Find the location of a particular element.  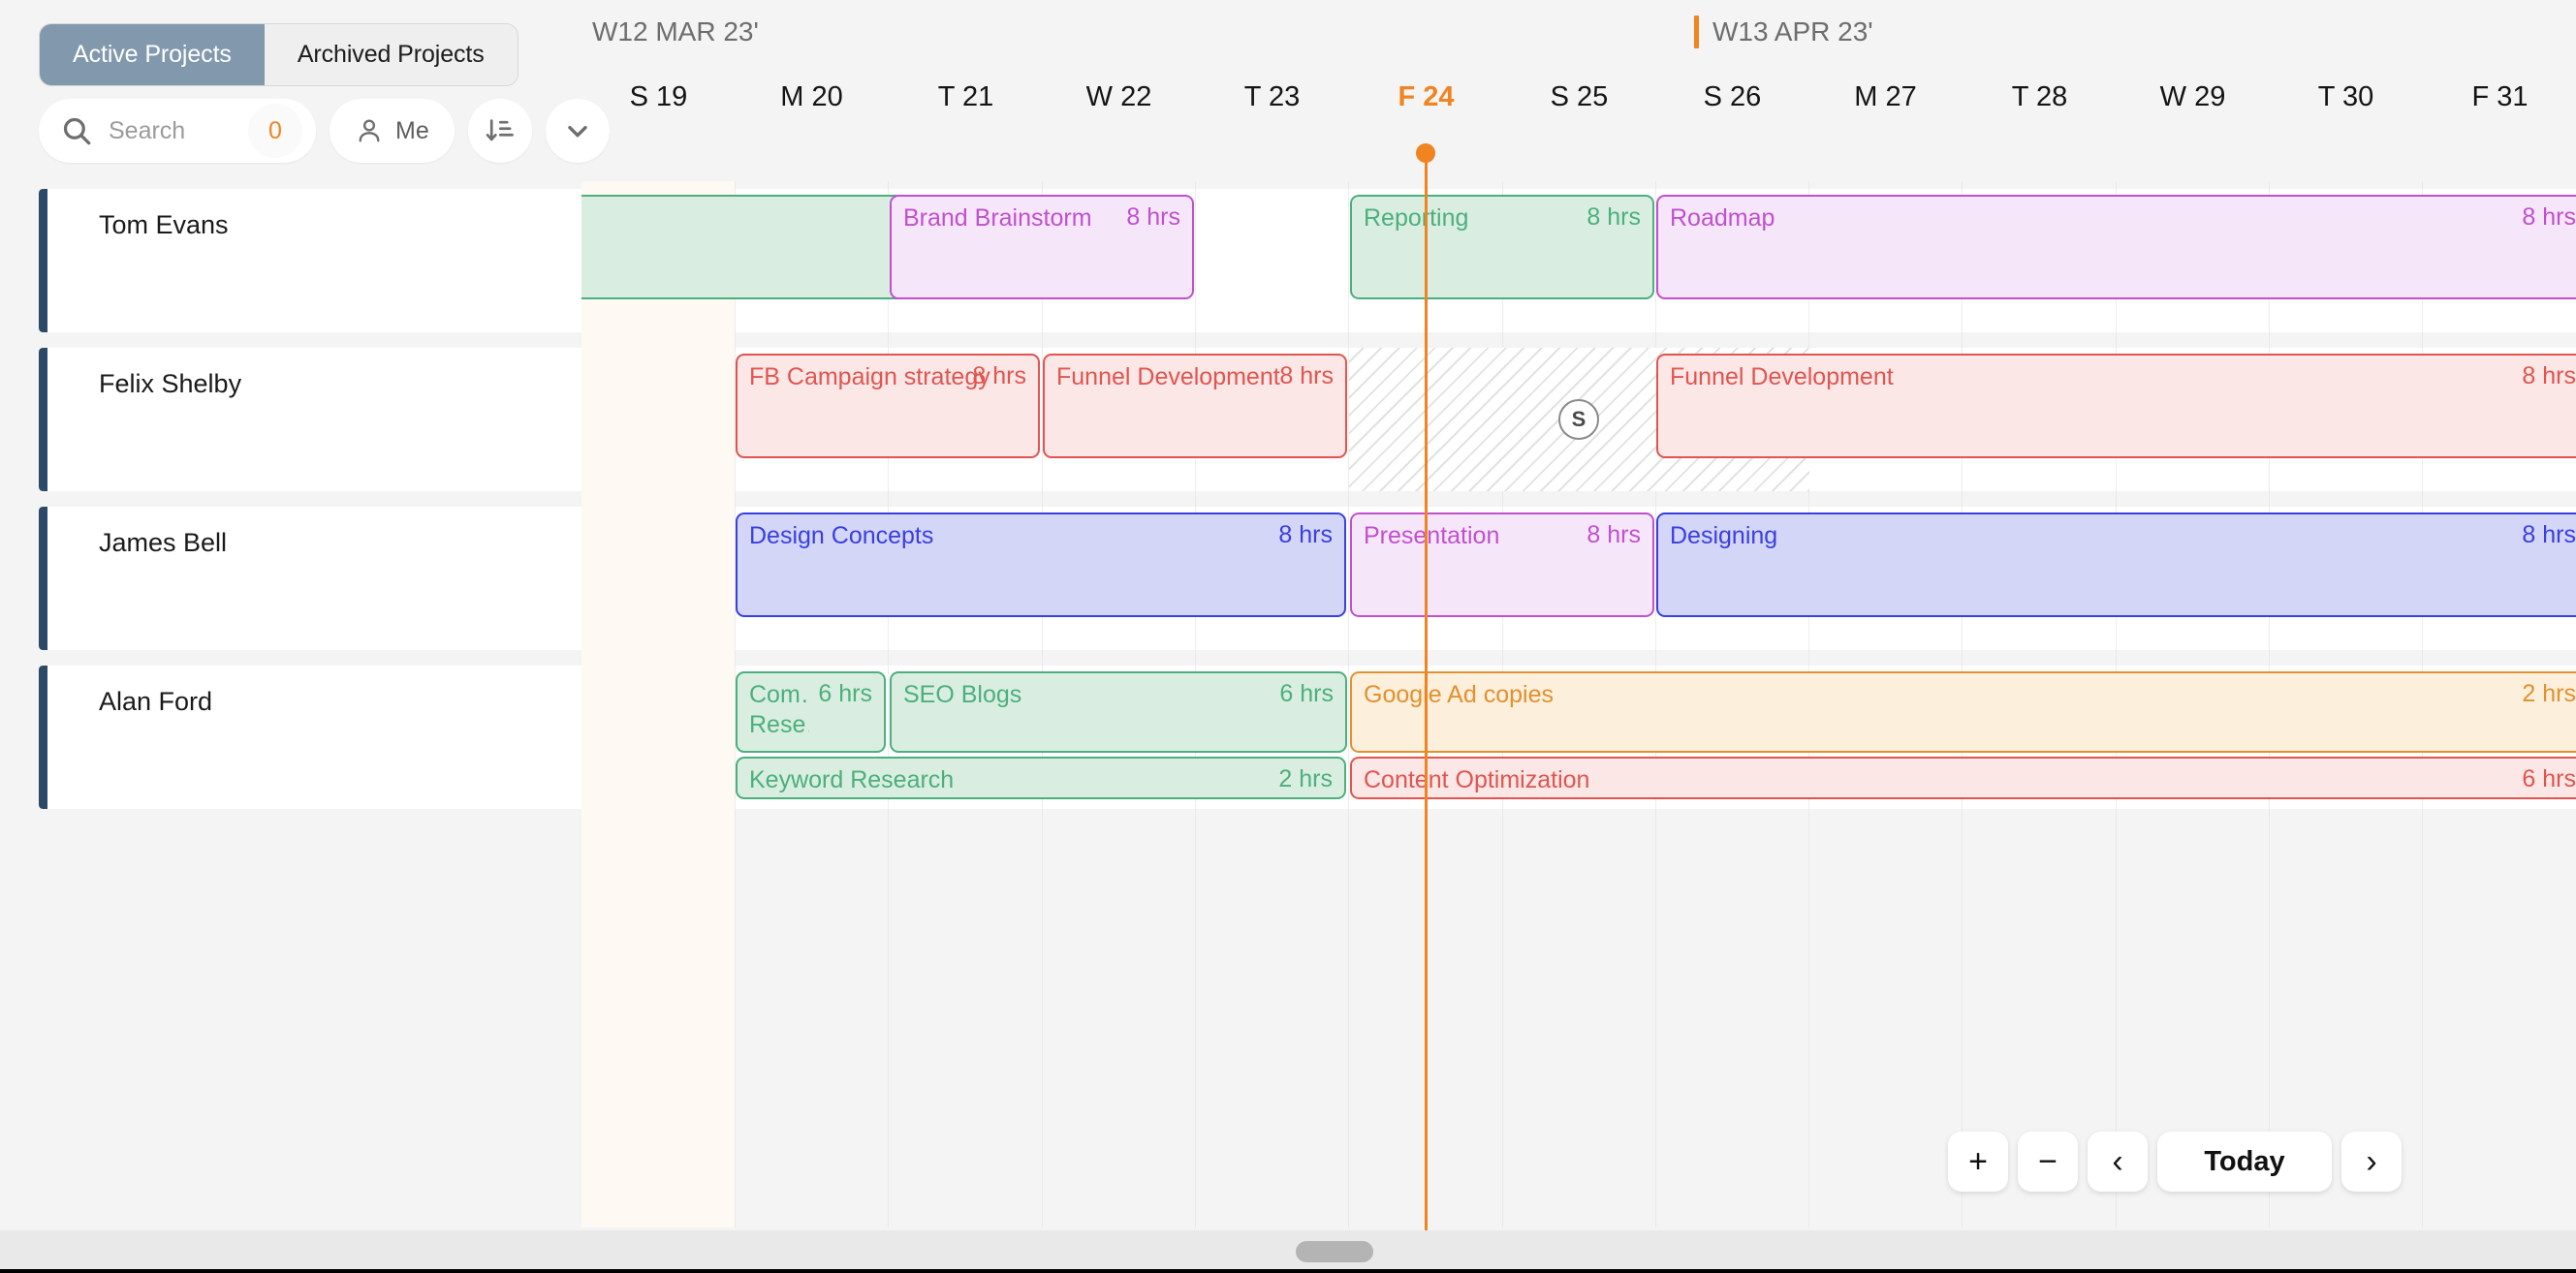

expand-filters-button is located at coordinates (577, 131).